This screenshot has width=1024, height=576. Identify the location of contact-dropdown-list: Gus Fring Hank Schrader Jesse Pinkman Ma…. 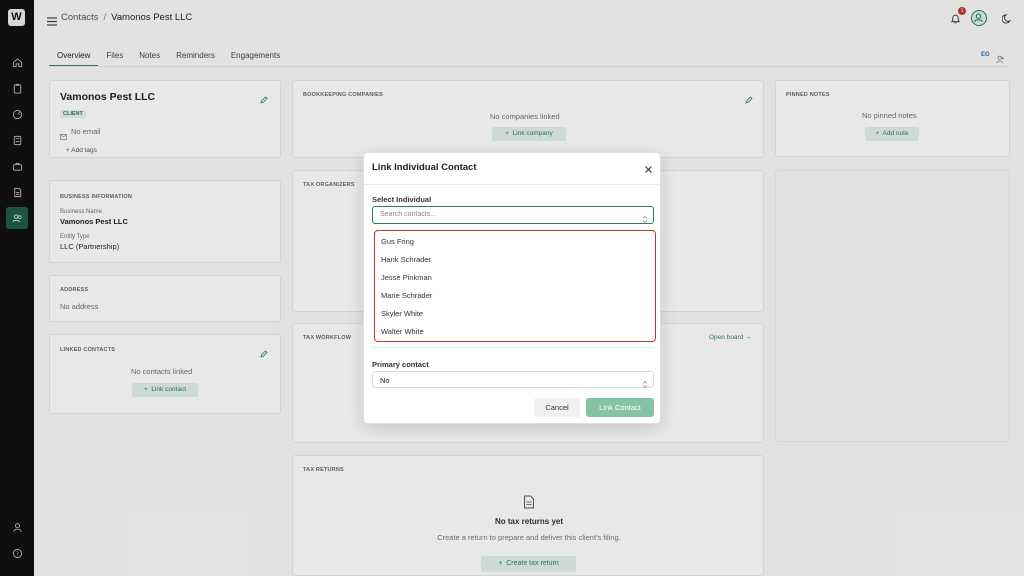
(515, 286).